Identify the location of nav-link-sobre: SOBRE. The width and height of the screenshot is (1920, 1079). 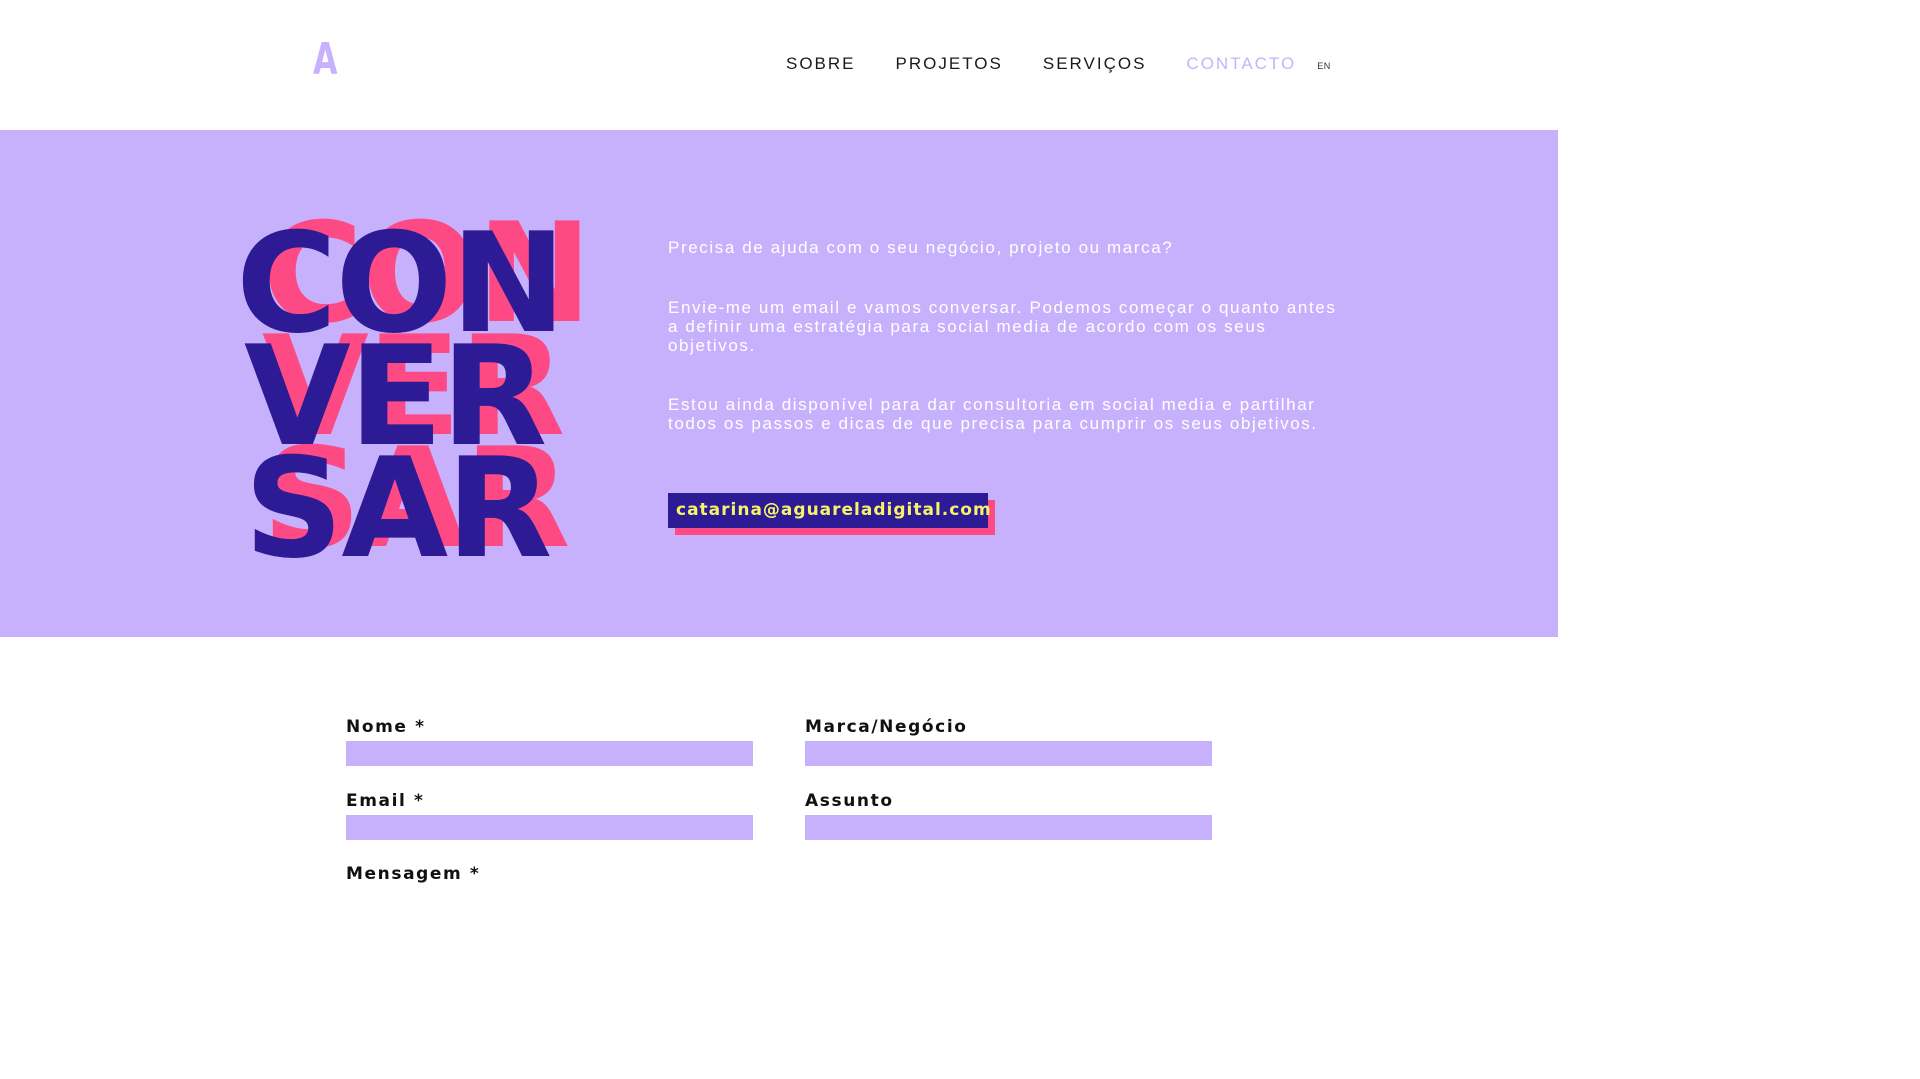
(821, 64).